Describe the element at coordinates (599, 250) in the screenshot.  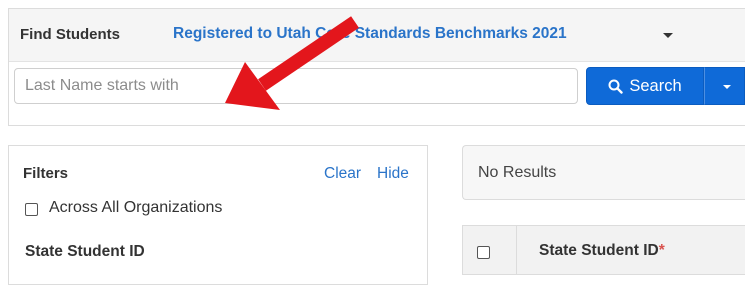
I see `column-header-label: State Student ID` at that location.